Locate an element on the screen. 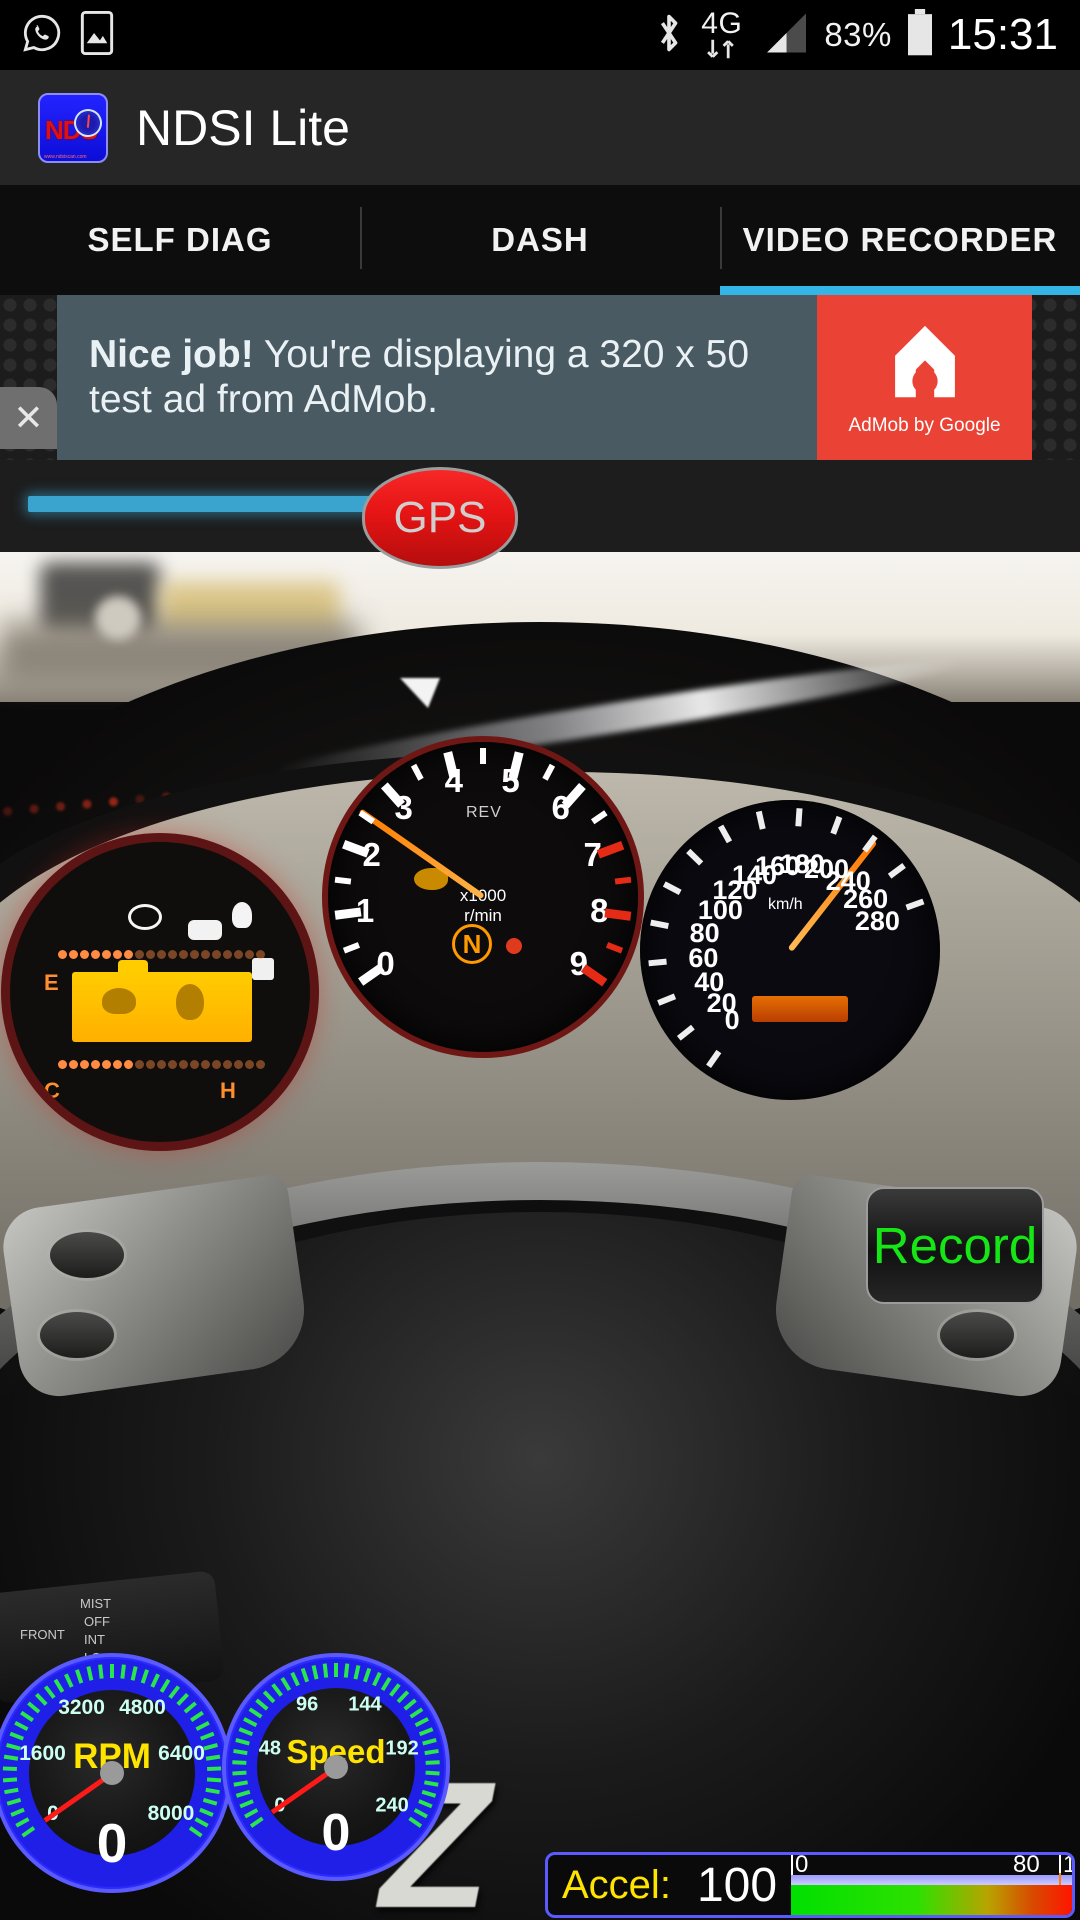  tab-video-recorder: VIDEO RECORDER is located at coordinates (900, 240).